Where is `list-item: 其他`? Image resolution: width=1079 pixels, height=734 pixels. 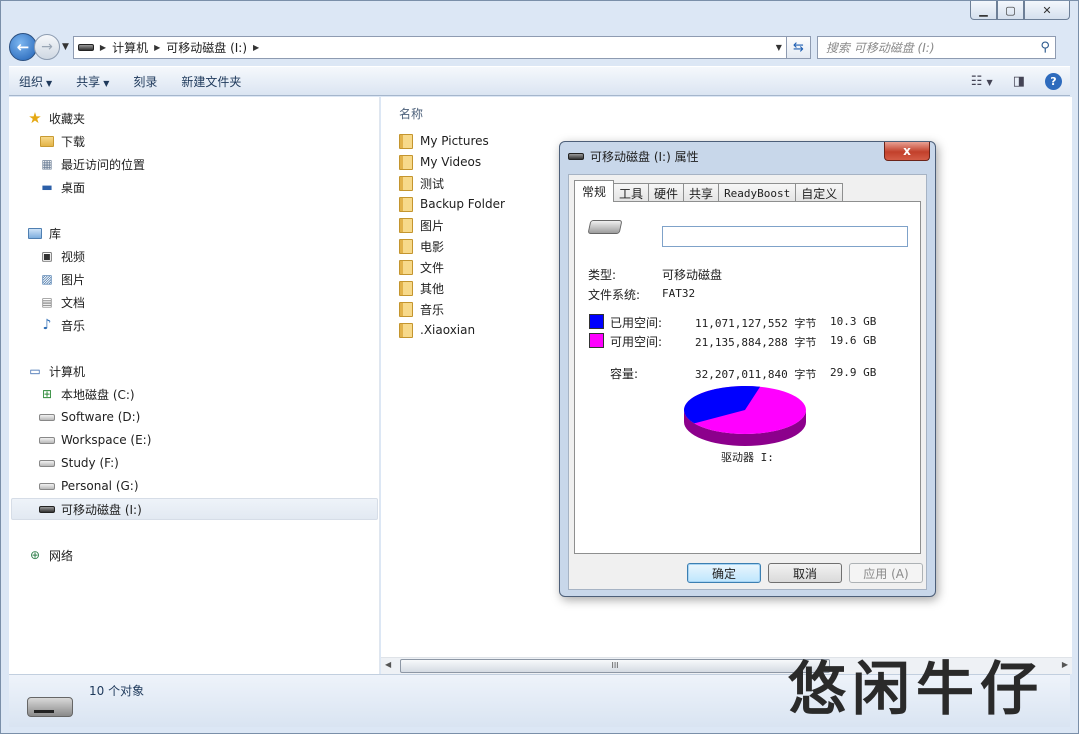 list-item: 其他 is located at coordinates (421, 288).